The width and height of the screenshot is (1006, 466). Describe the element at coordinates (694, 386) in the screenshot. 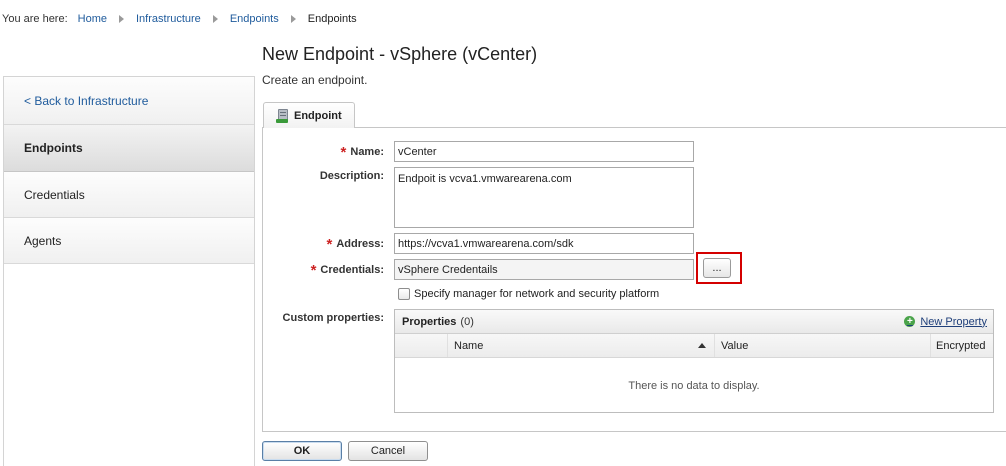

I see `empty-grid-message: There is no data to display.` at that location.